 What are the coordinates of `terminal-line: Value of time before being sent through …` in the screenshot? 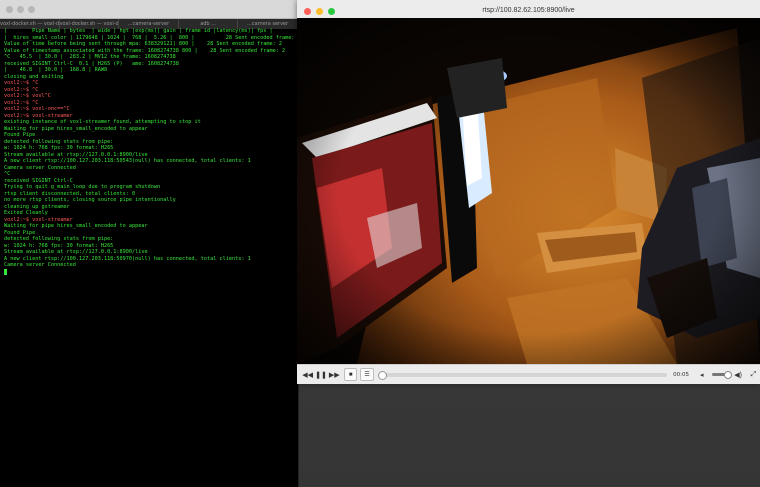 It's located at (143, 44).